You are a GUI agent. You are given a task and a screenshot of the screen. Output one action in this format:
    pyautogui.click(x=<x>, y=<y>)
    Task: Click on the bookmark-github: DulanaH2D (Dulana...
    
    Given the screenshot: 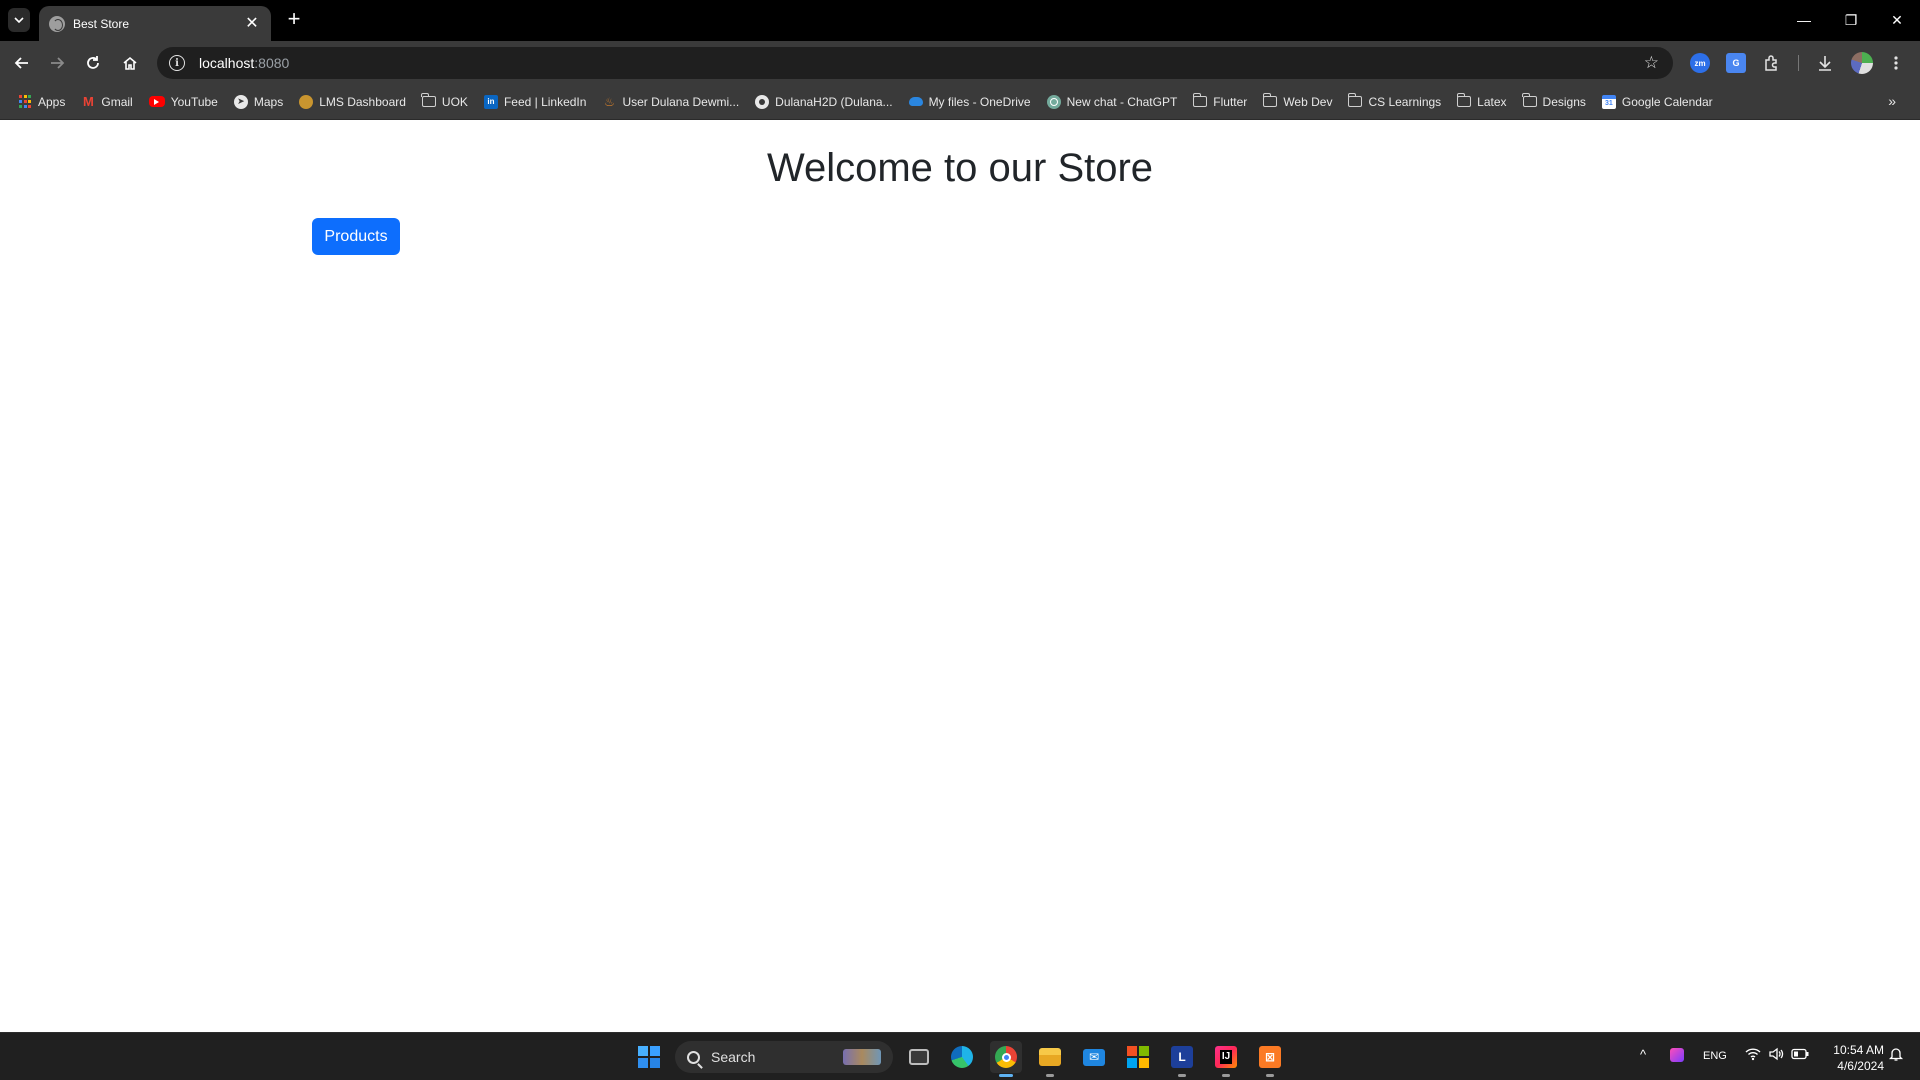 What is the action you would take?
    pyautogui.click(x=823, y=102)
    